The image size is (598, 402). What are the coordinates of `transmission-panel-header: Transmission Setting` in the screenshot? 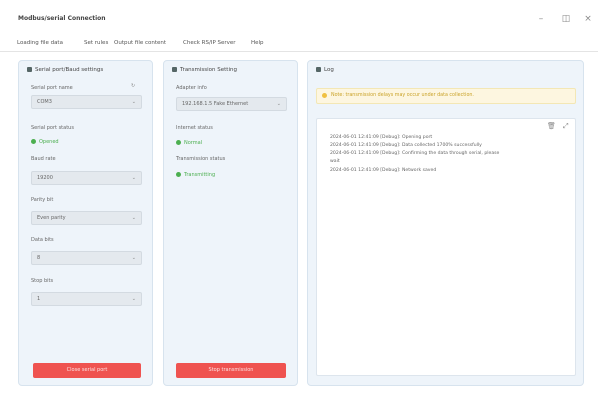 It's located at (204, 70).